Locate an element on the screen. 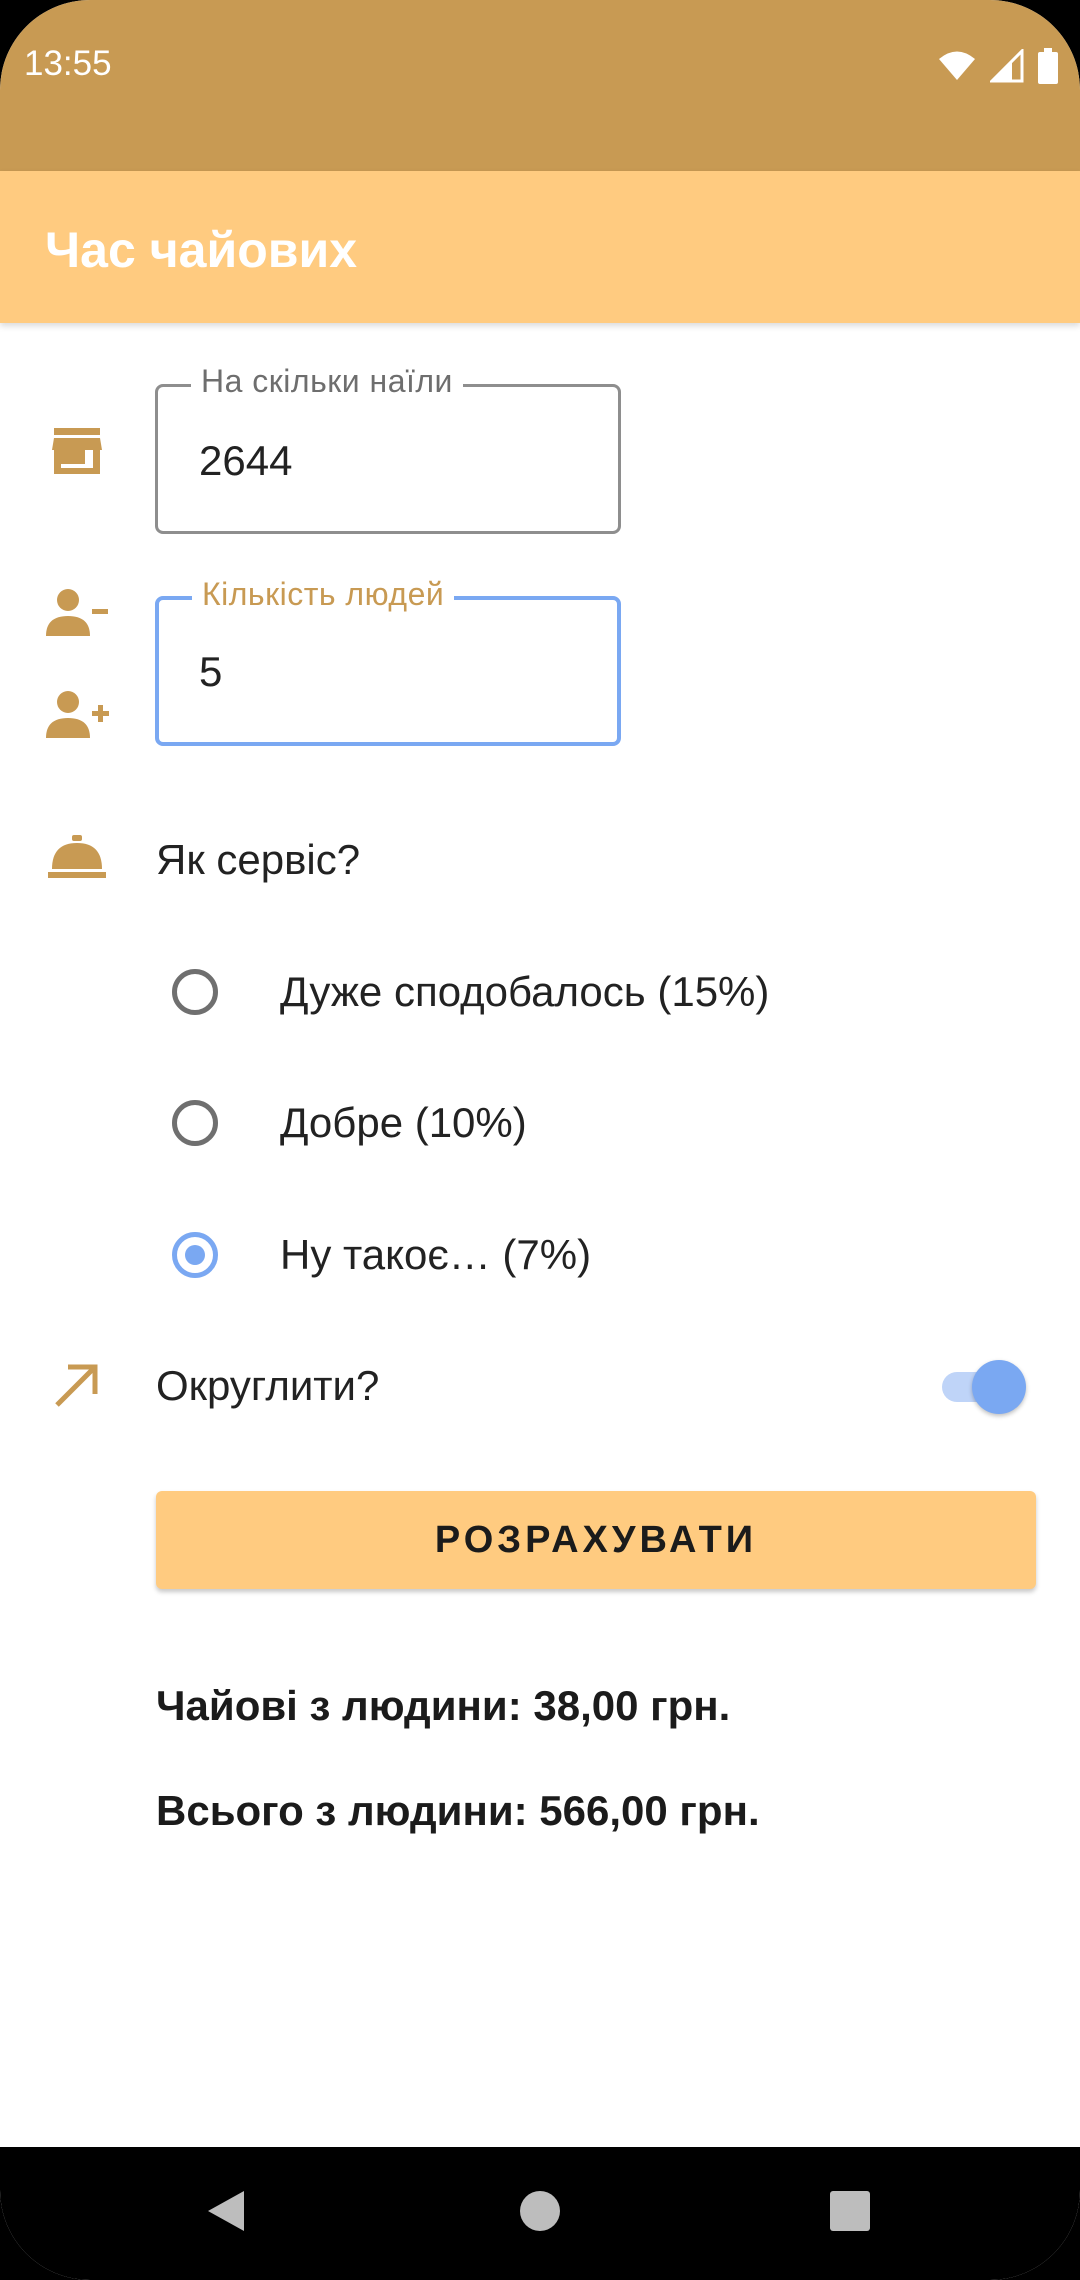 The height and width of the screenshot is (2280, 1080). round-up-switch is located at coordinates (983, 1386).